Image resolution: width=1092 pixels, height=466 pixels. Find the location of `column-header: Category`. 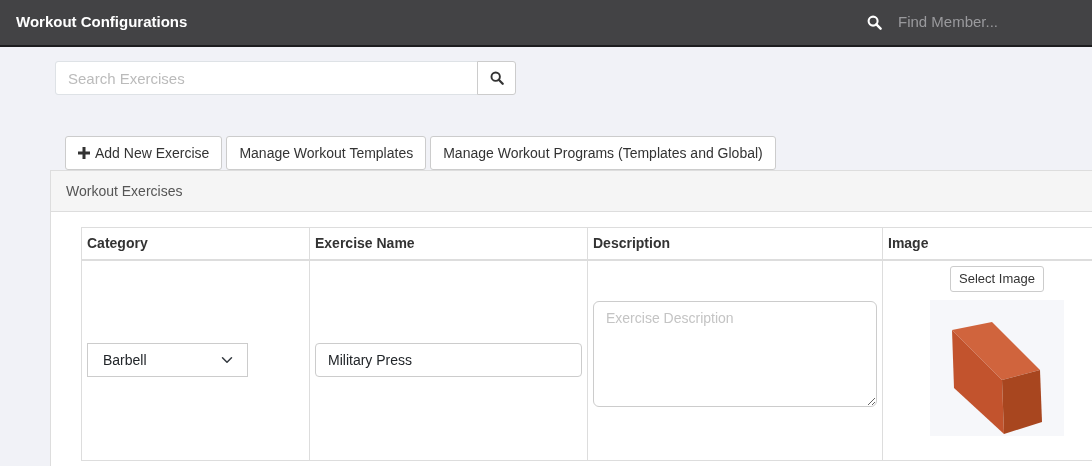

column-header: Category is located at coordinates (195, 243).